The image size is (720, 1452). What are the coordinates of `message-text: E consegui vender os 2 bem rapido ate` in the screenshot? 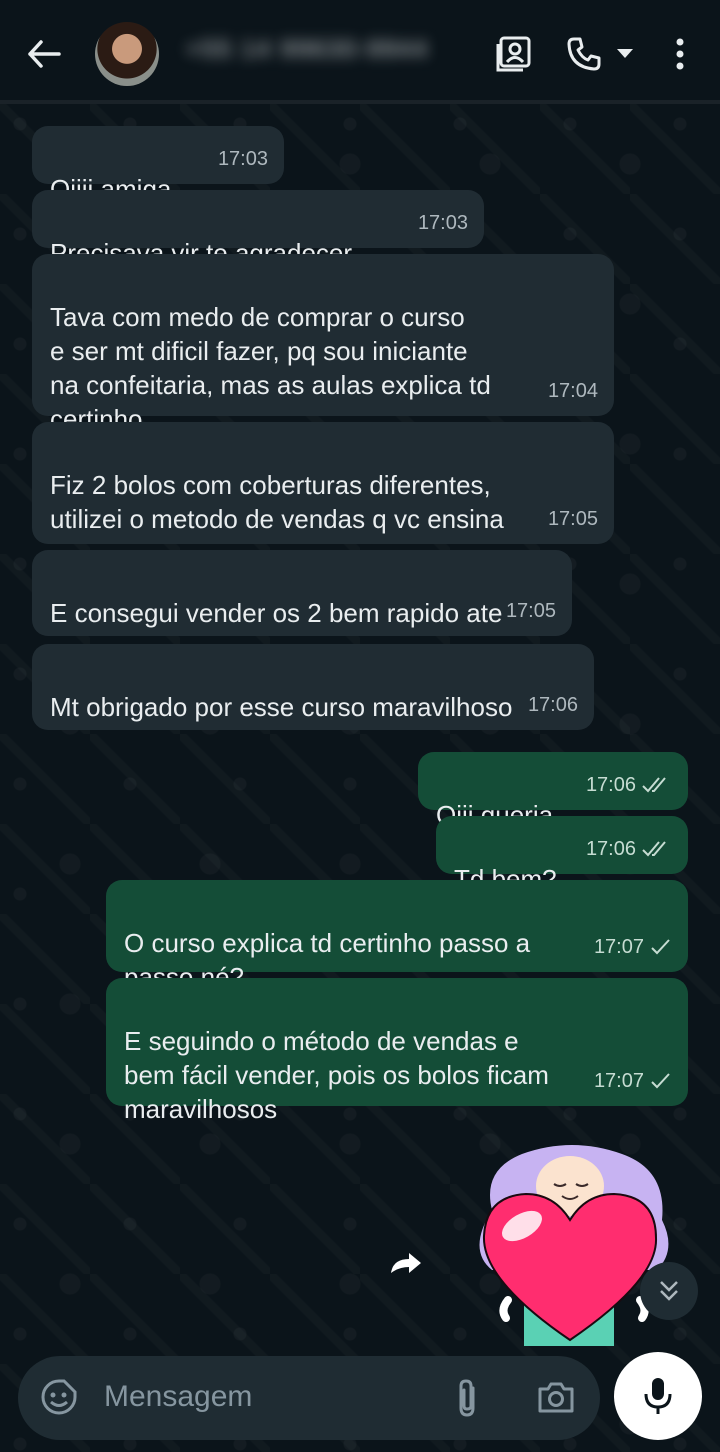 It's located at (276, 613).